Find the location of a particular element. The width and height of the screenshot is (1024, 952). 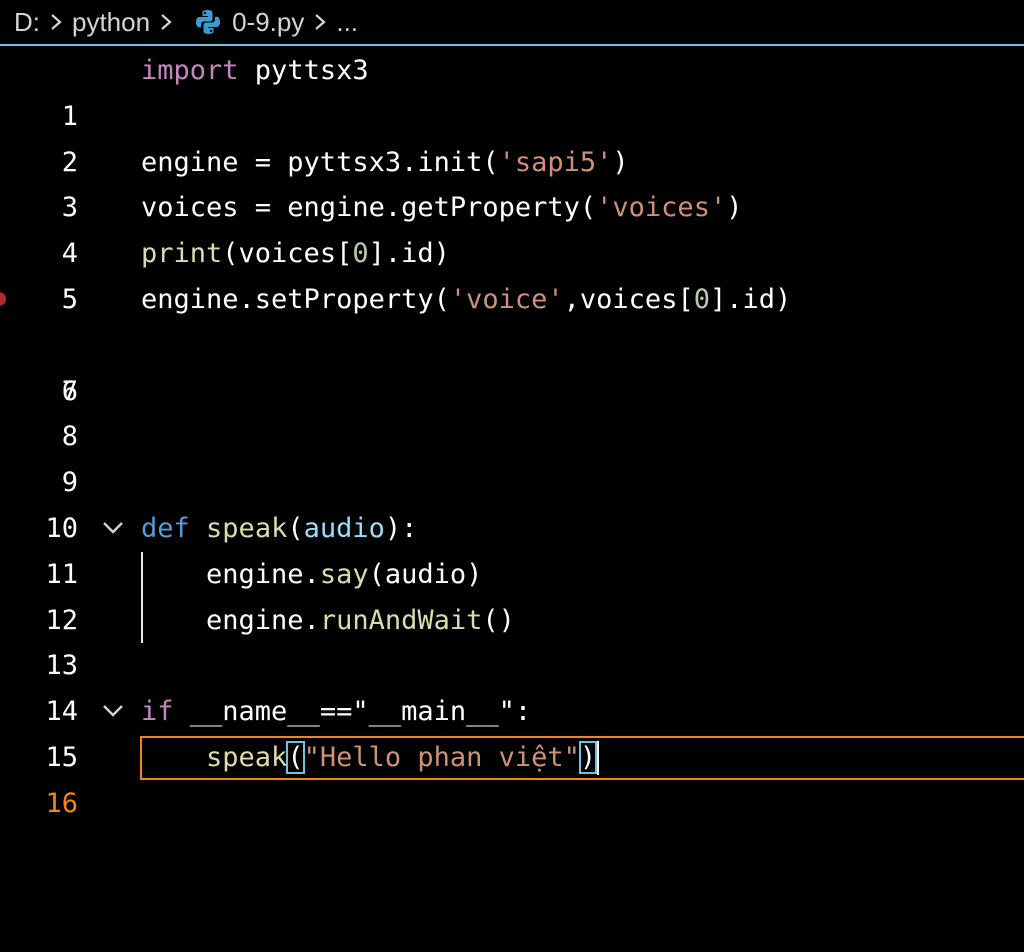

keyword-import: import is located at coordinates (190, 70).